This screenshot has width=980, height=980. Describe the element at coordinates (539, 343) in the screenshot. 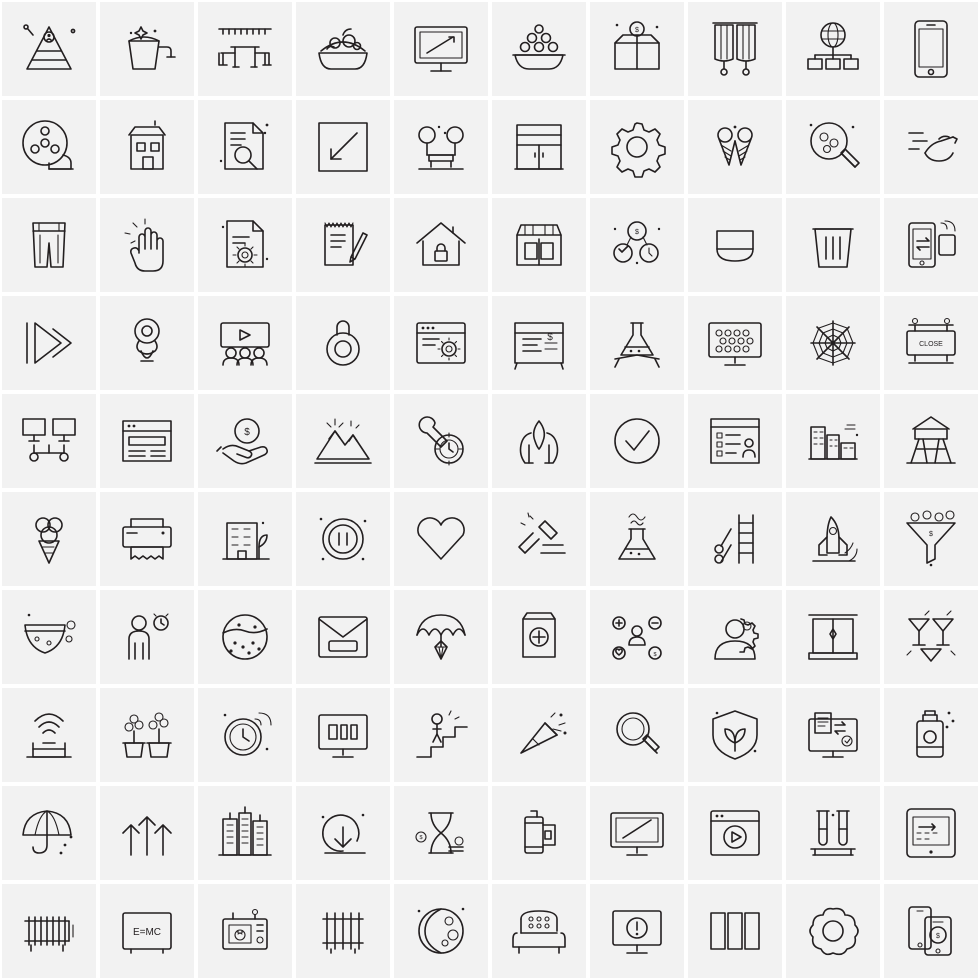

I see `icon-cell-price-board-dollar: $` at that location.